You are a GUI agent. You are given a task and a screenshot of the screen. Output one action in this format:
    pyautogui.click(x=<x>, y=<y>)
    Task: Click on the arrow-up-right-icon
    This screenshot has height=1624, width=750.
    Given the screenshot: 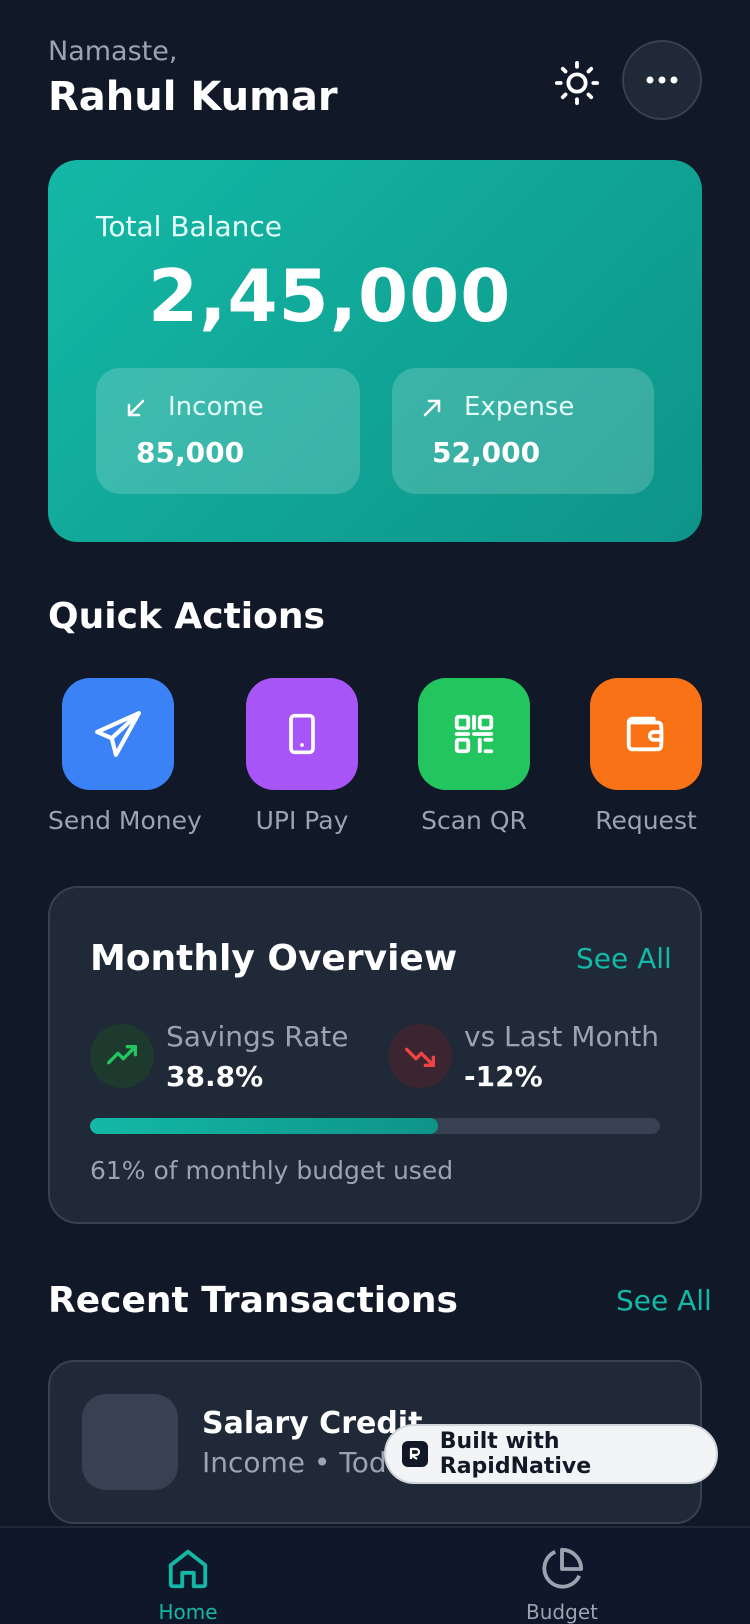 What is the action you would take?
    pyautogui.click(x=432, y=408)
    